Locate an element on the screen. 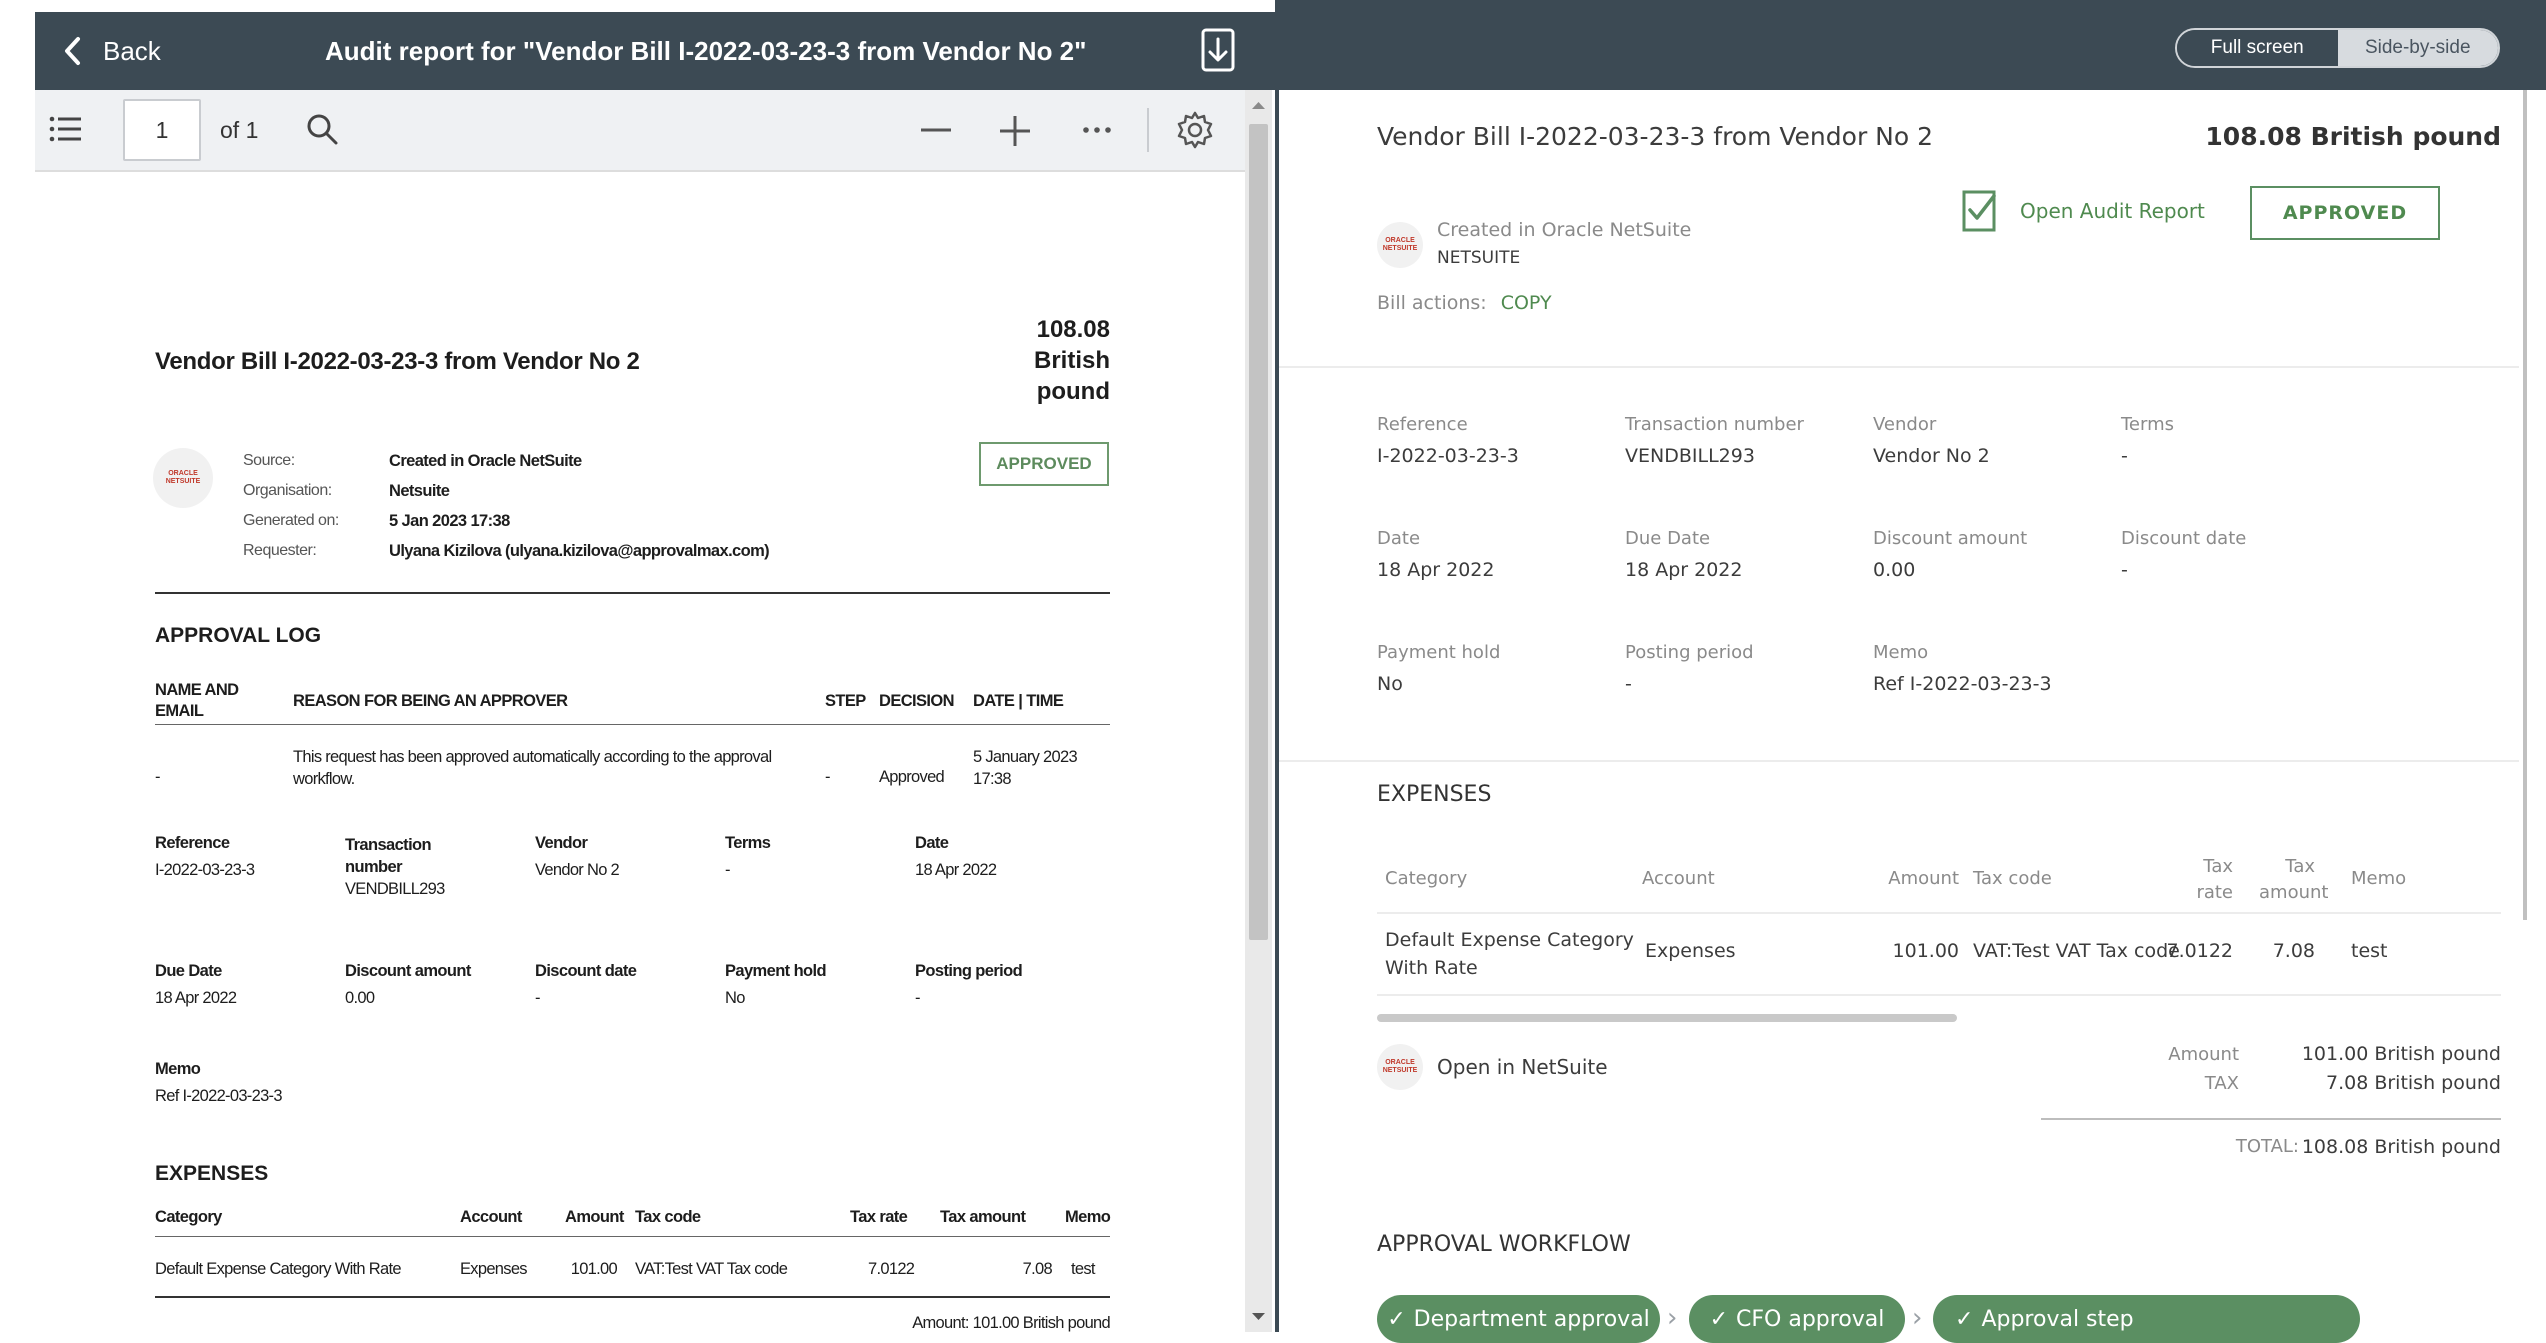 The width and height of the screenshot is (2546, 1343). doc-exp-header-amount: Amount is located at coordinates (594, 1217).